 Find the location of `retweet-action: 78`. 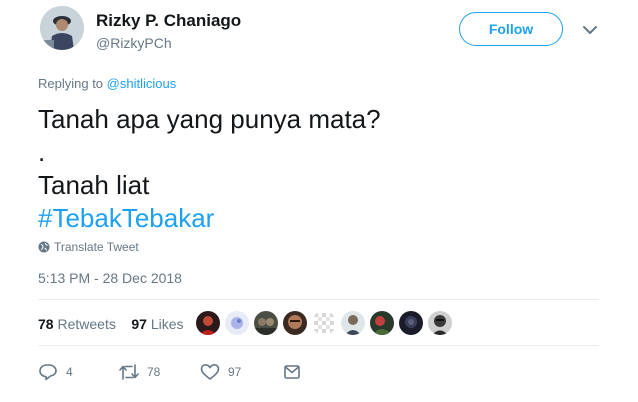

retweet-action: 78 is located at coordinates (159, 372).